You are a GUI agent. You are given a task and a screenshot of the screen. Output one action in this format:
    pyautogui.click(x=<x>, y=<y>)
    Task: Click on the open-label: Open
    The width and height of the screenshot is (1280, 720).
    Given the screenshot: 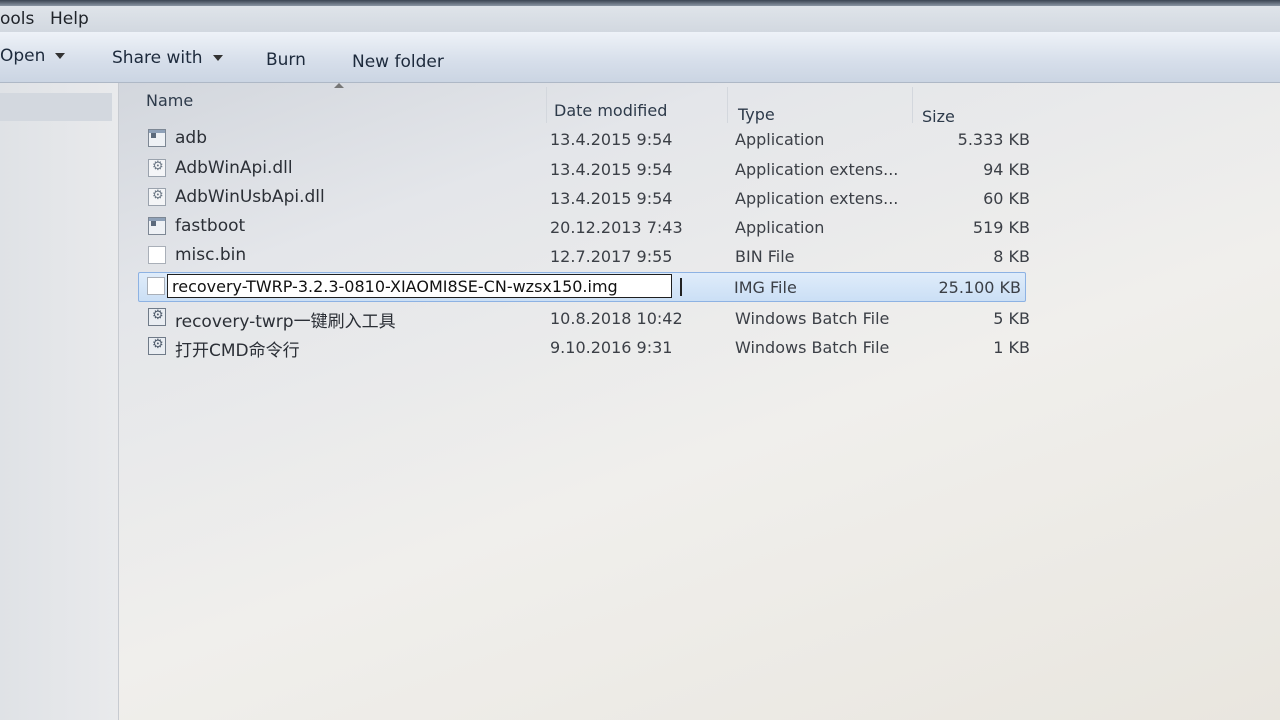 What is the action you would take?
    pyautogui.click(x=23, y=56)
    